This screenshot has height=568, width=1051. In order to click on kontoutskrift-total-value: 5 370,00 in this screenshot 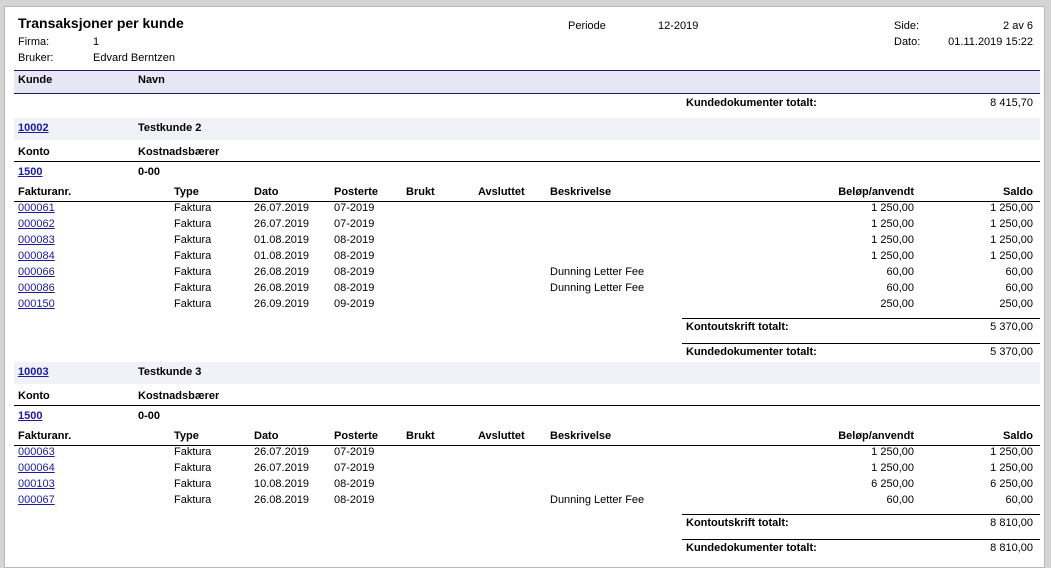, I will do `click(1011, 327)`.